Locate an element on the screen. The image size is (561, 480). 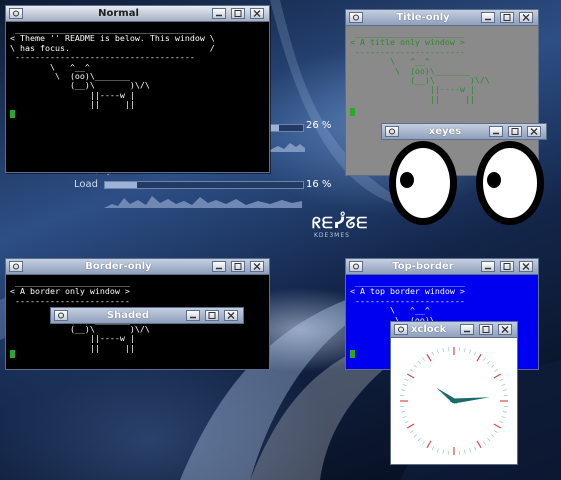
circle-icon is located at coordinates (401, 329).